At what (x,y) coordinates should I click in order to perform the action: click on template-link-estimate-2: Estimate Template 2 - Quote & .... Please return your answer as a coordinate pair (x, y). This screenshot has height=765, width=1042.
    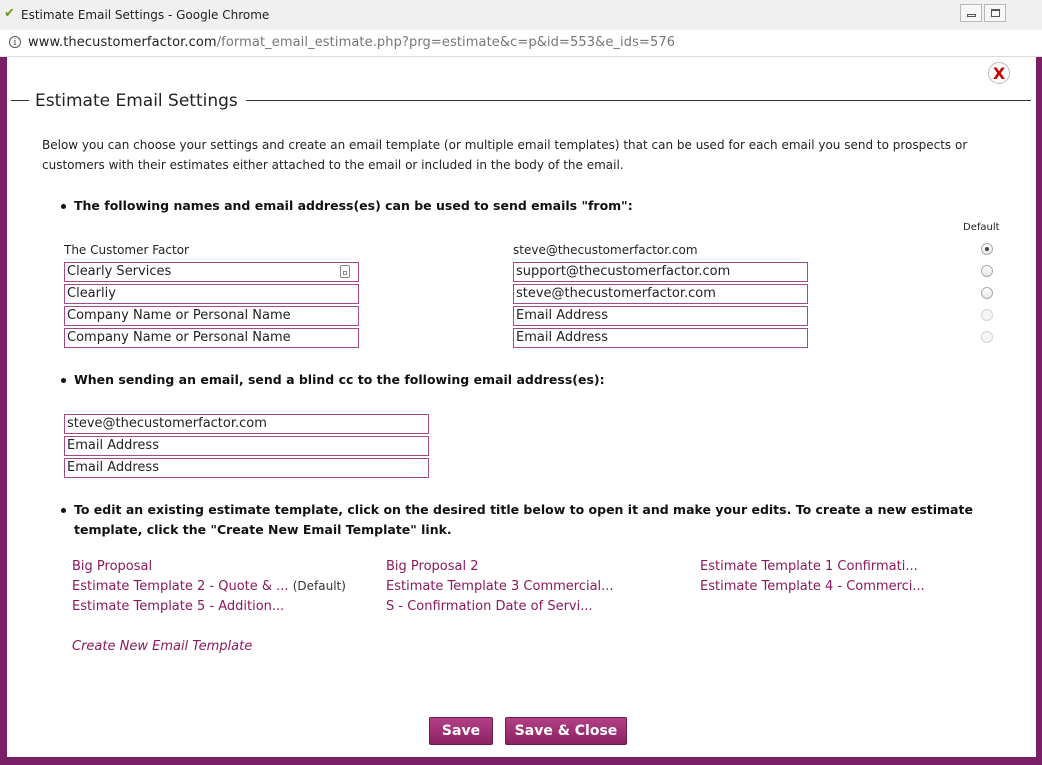
    Looking at the image, I should click on (180, 586).